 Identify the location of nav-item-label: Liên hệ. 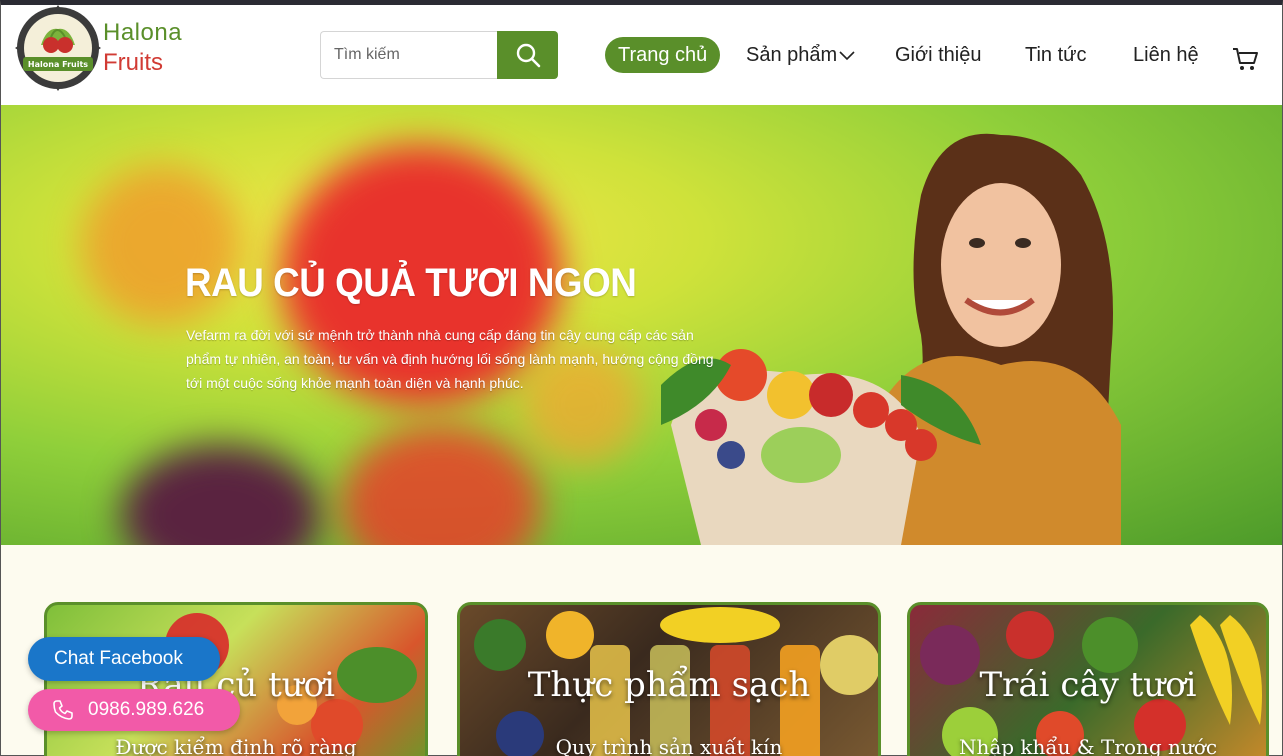
(1166, 55).